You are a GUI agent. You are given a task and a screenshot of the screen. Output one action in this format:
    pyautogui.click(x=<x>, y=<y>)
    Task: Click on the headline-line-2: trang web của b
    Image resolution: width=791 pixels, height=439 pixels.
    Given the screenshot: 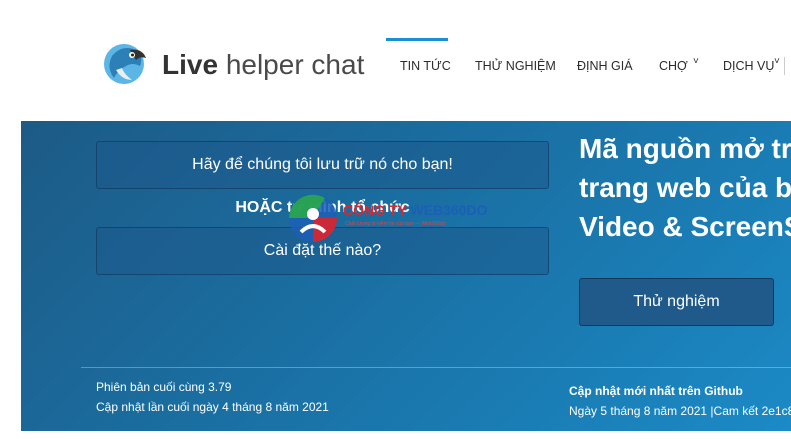 What is the action you would take?
    pyautogui.click(x=685, y=187)
    